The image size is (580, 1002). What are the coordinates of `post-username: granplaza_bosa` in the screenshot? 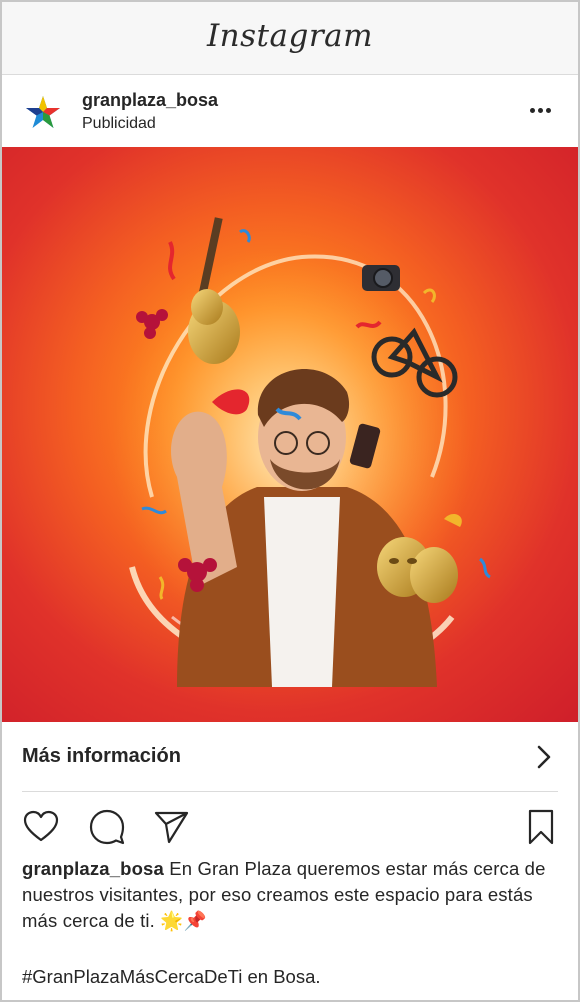 It's located at (150, 100).